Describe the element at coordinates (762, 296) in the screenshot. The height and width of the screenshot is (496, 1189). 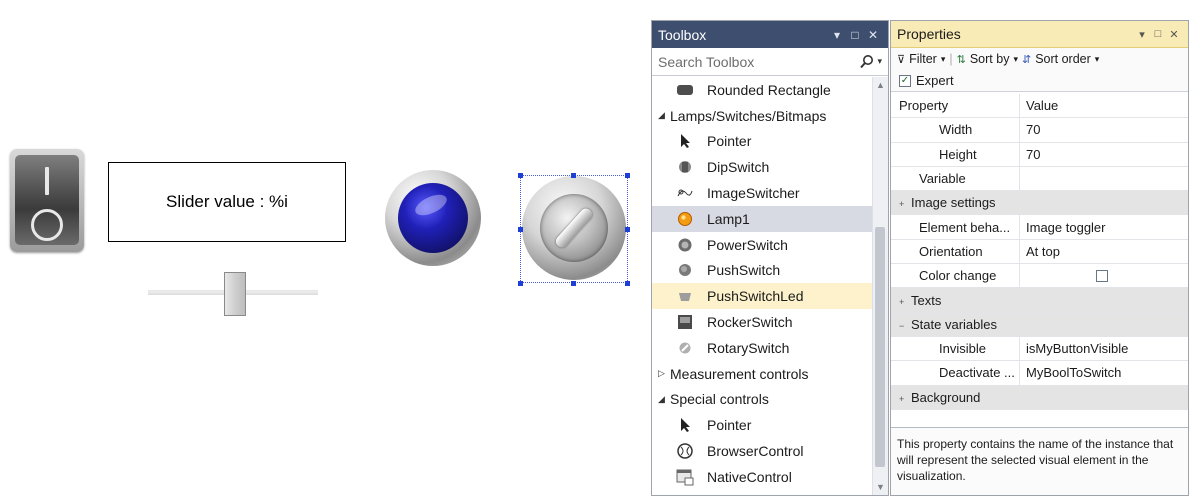
I see `toolbox-item-pushswitchled: PushSwitchLed` at that location.